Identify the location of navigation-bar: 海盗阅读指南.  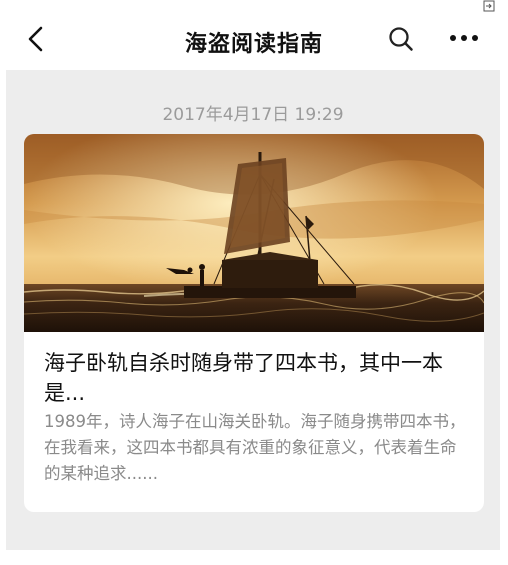
(254, 36).